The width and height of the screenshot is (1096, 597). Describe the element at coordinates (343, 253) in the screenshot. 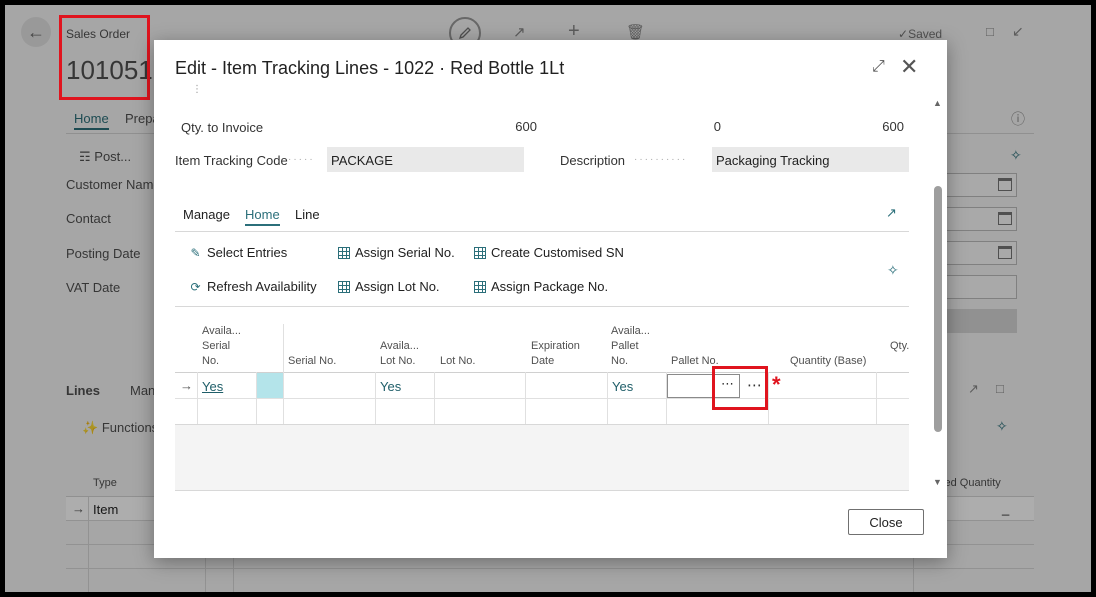

I see `serial-number-icon` at that location.